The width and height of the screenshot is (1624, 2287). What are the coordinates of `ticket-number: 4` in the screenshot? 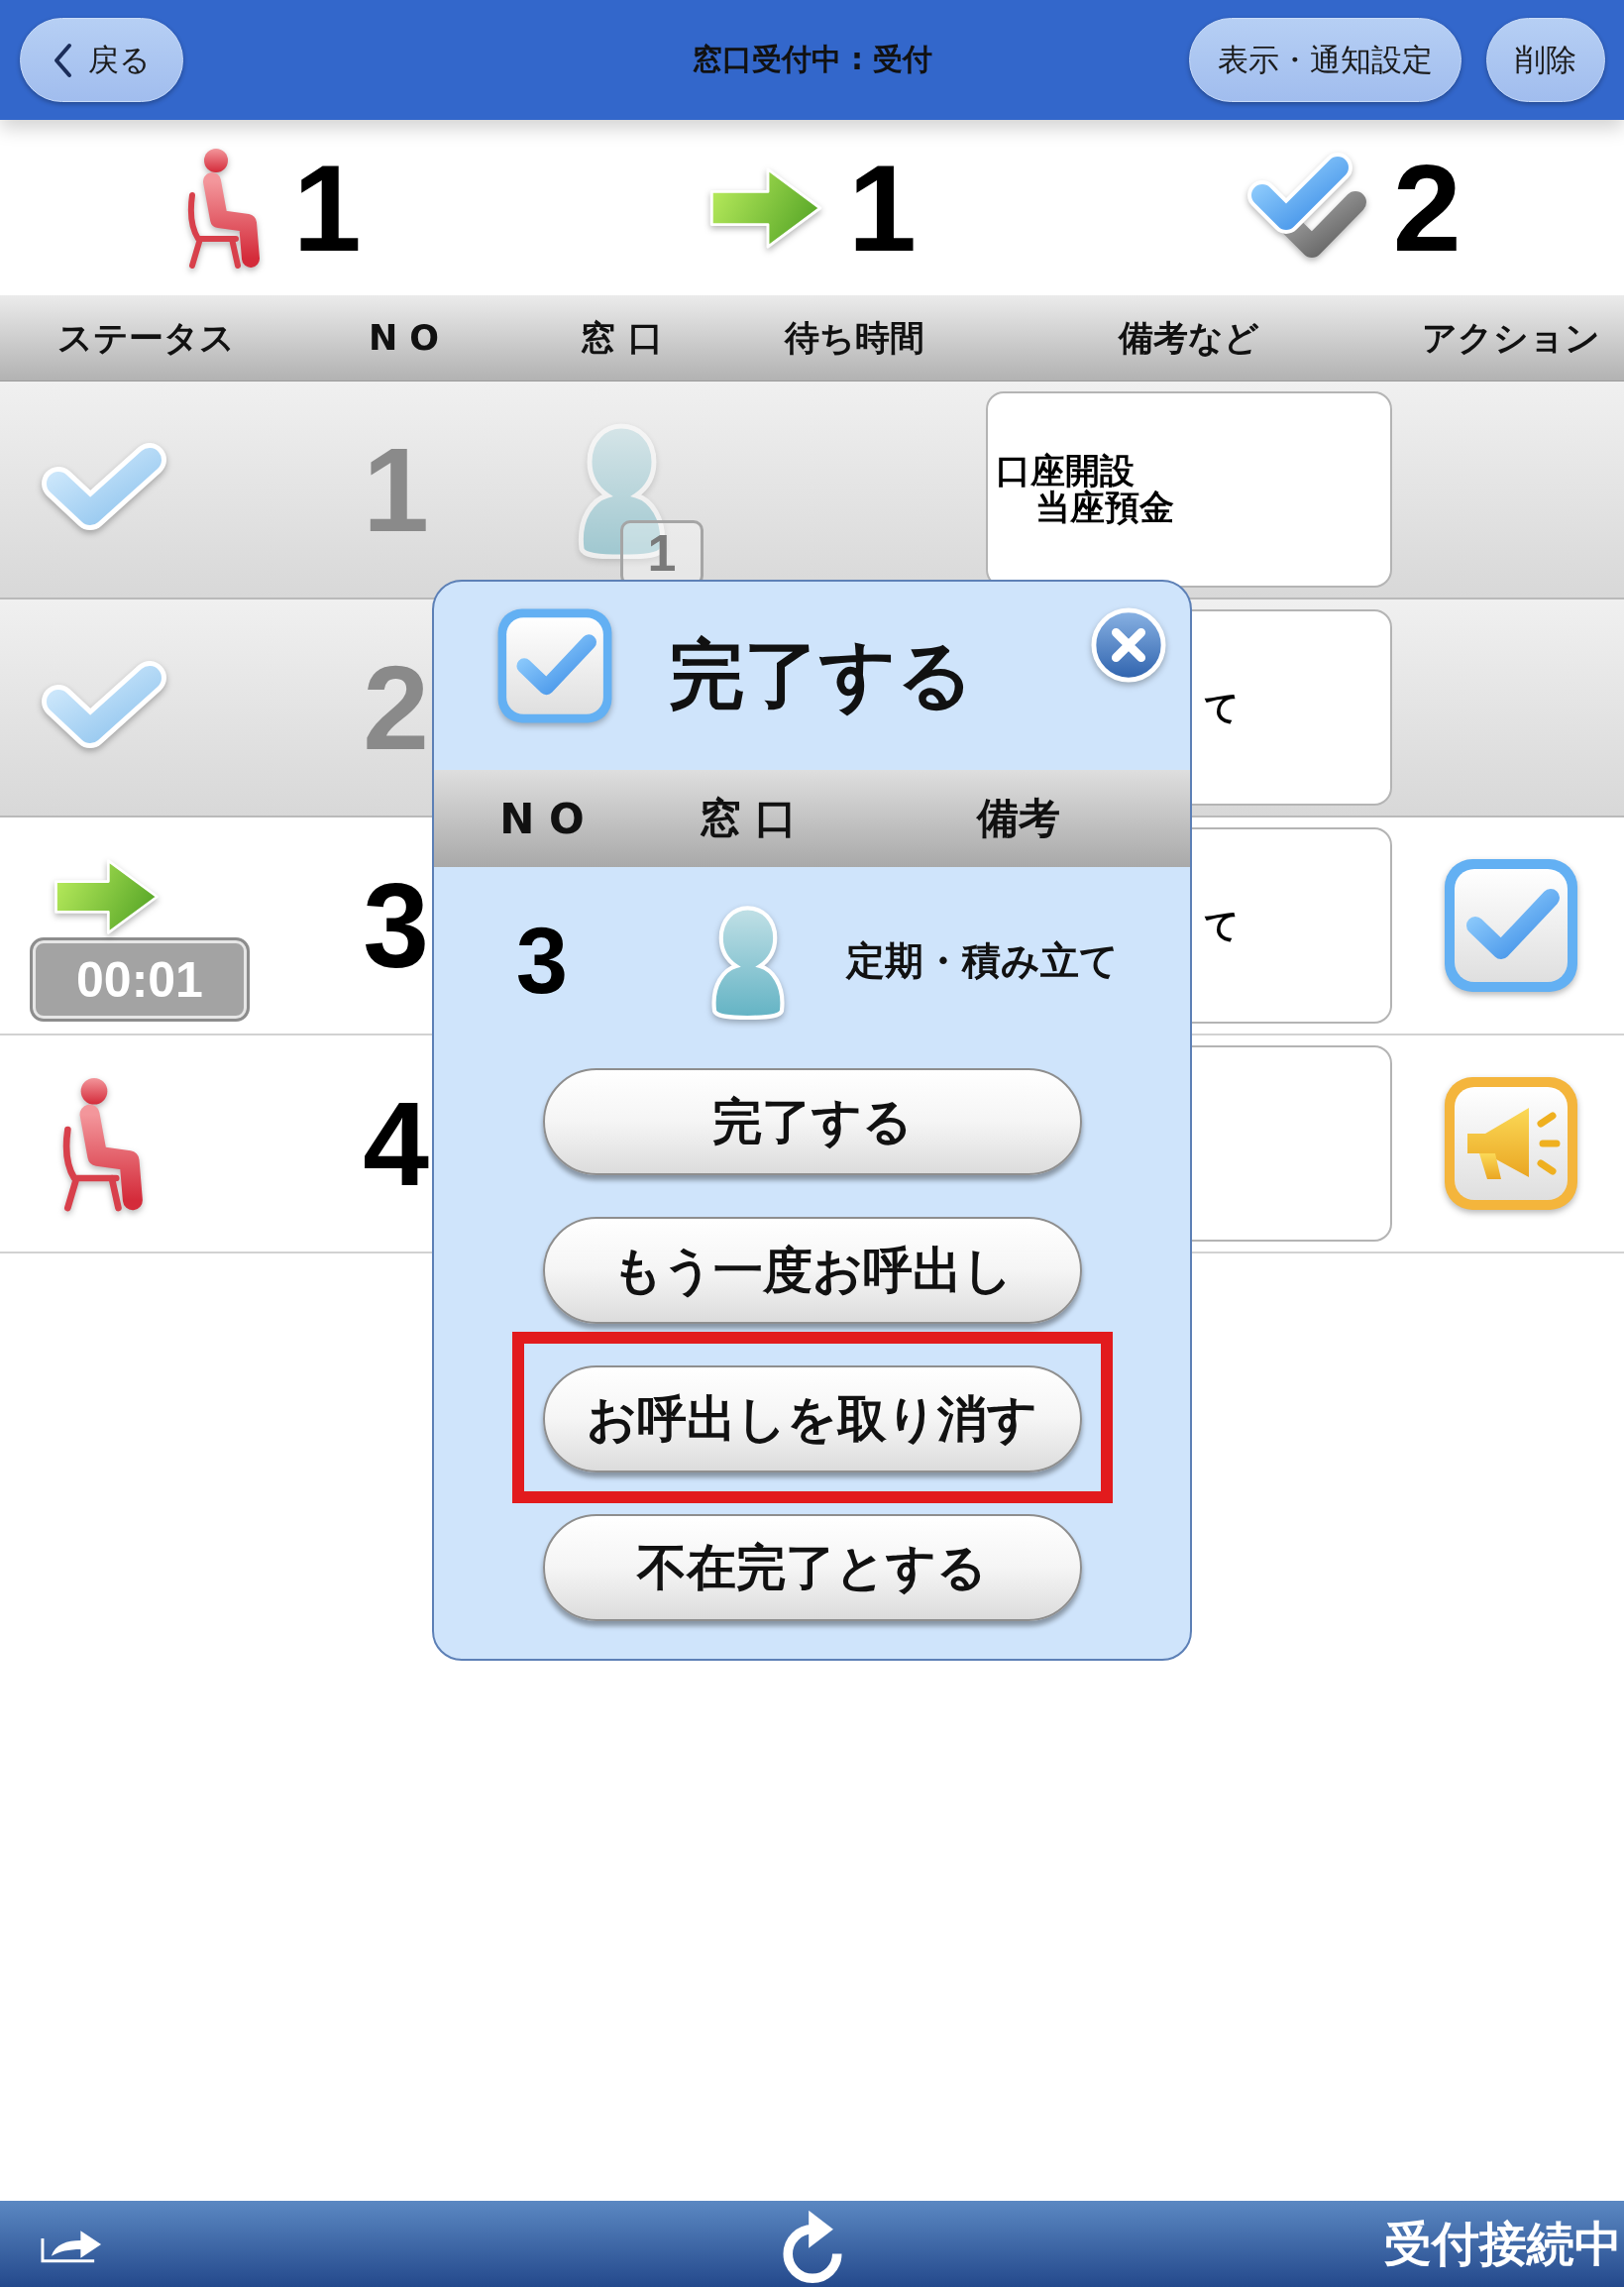 It's located at (396, 1143).